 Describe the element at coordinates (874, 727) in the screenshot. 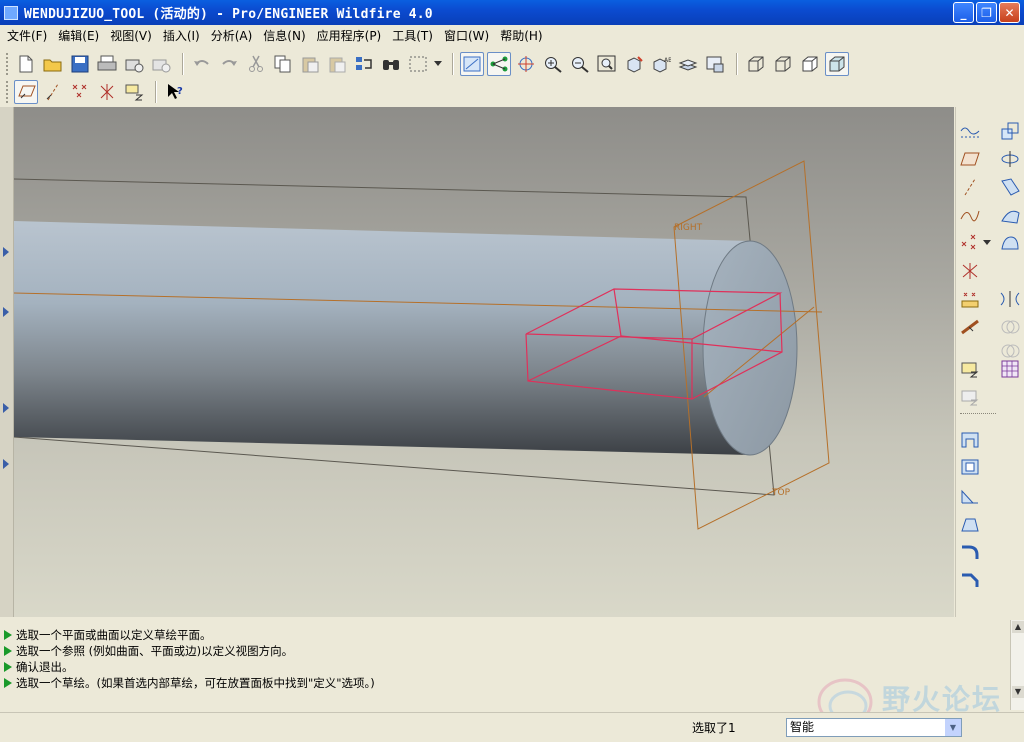

I see `selection-filter-dropdown: 智能 ▼` at that location.